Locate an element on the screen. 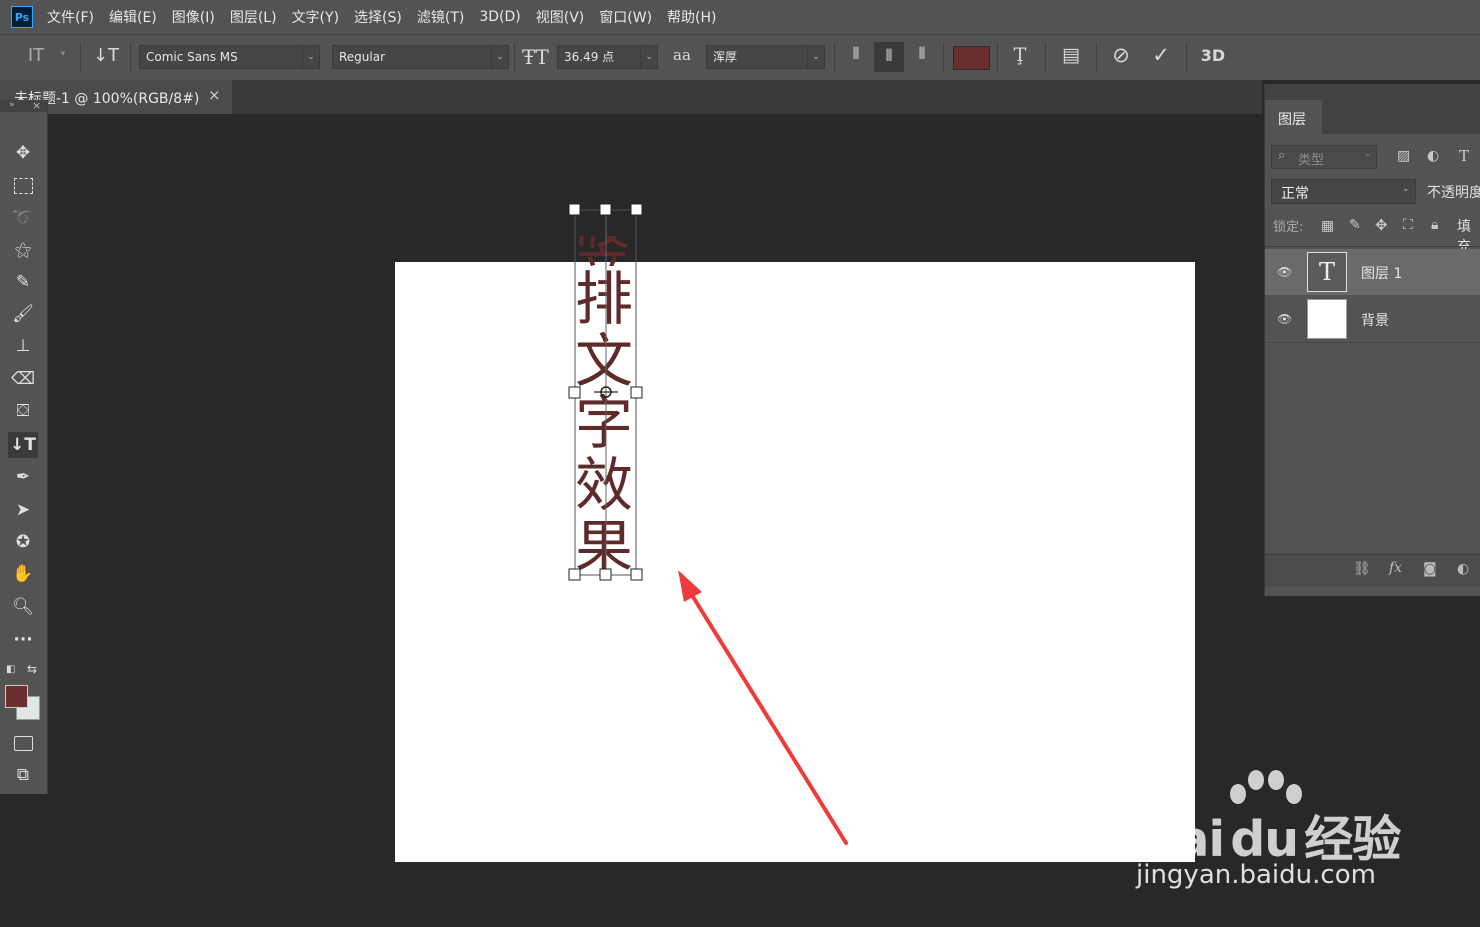 This screenshot has height=927, width=1480. text-bounding-box is located at coordinates (605, 392).